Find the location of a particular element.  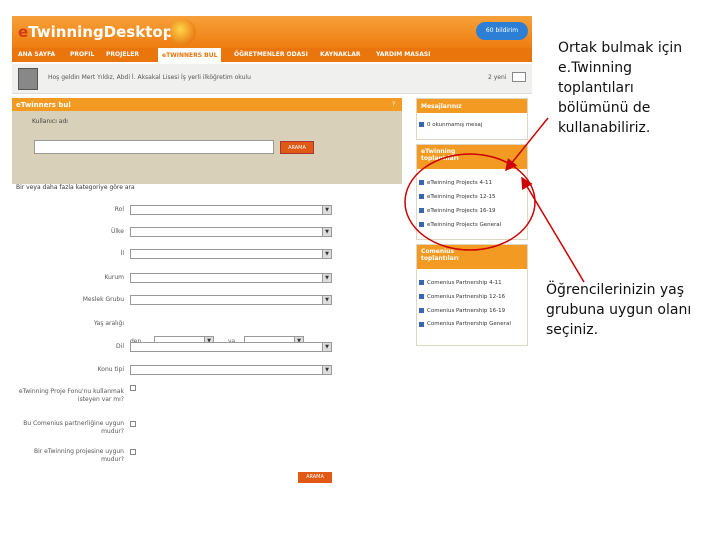

logo-mark-icon is located at coordinates (183, 32).